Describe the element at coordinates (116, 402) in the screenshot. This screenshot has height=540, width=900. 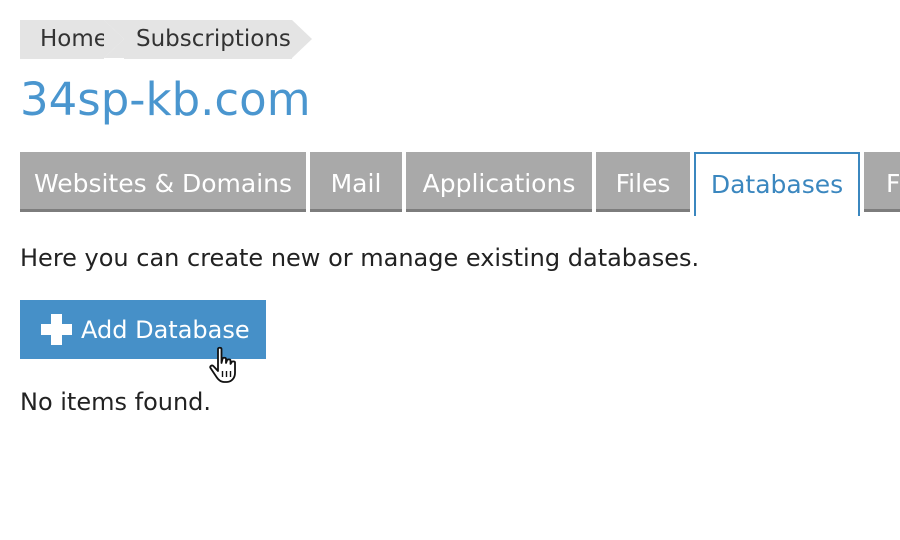
I see `empty-state-text: No items found.` at that location.